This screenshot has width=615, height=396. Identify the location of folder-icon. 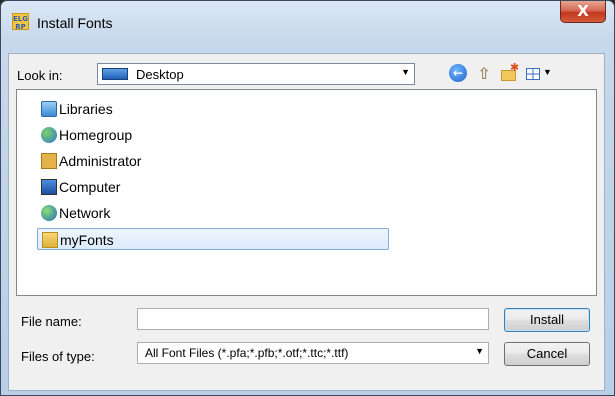
(50, 240).